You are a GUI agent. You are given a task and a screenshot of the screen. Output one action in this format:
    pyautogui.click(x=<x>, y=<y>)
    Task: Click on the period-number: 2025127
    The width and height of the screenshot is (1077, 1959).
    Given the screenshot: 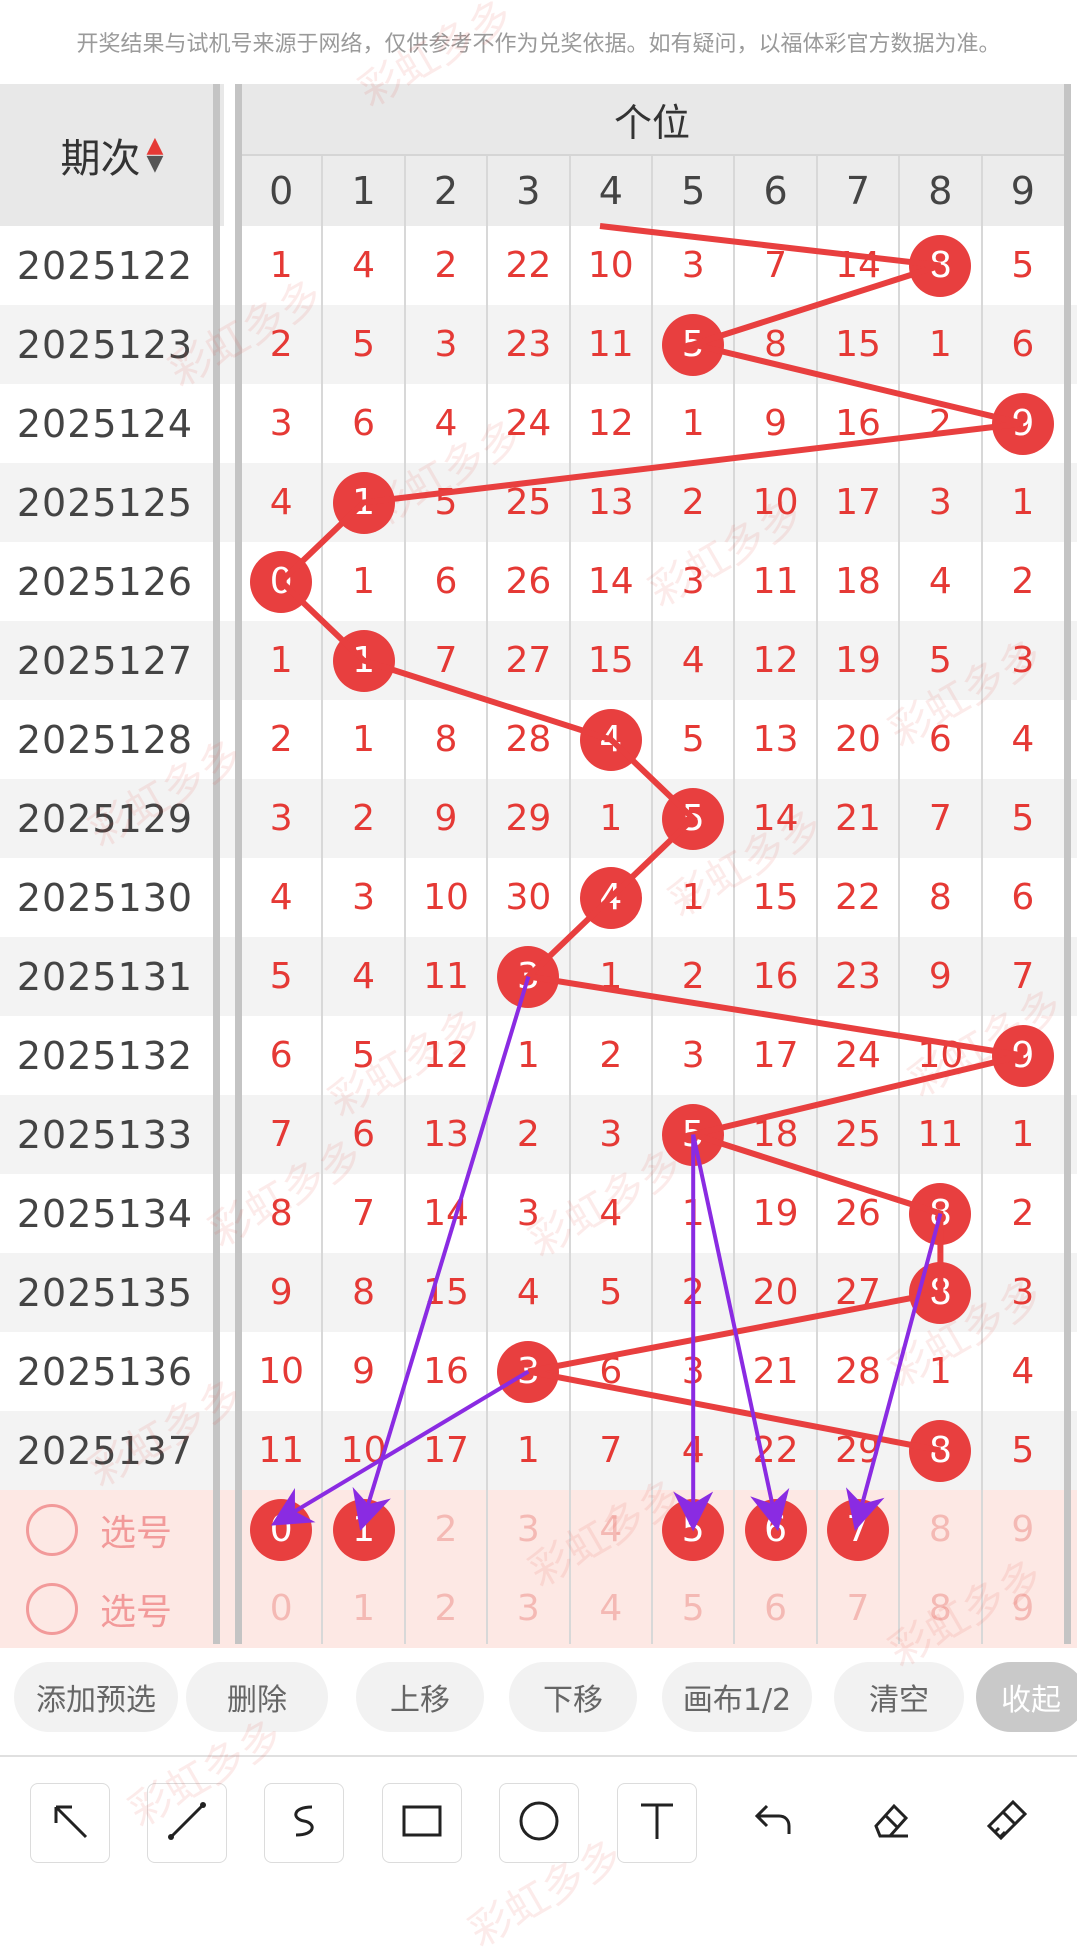 What is the action you would take?
    pyautogui.click(x=105, y=660)
    